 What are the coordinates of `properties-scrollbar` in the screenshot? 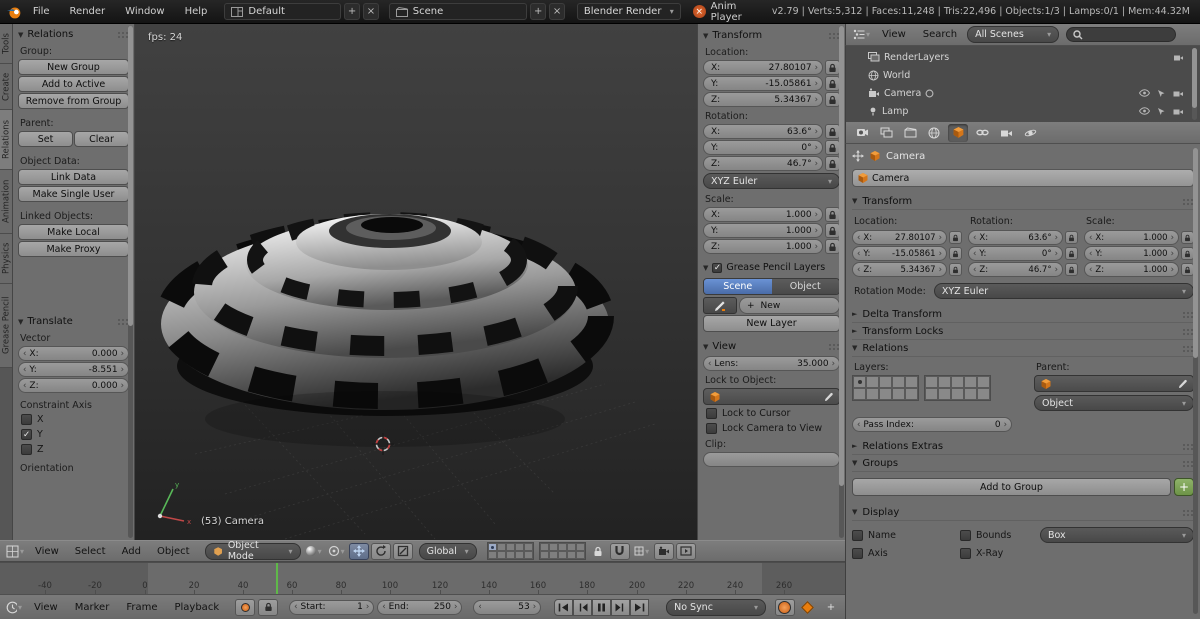 It's located at (1195, 381).